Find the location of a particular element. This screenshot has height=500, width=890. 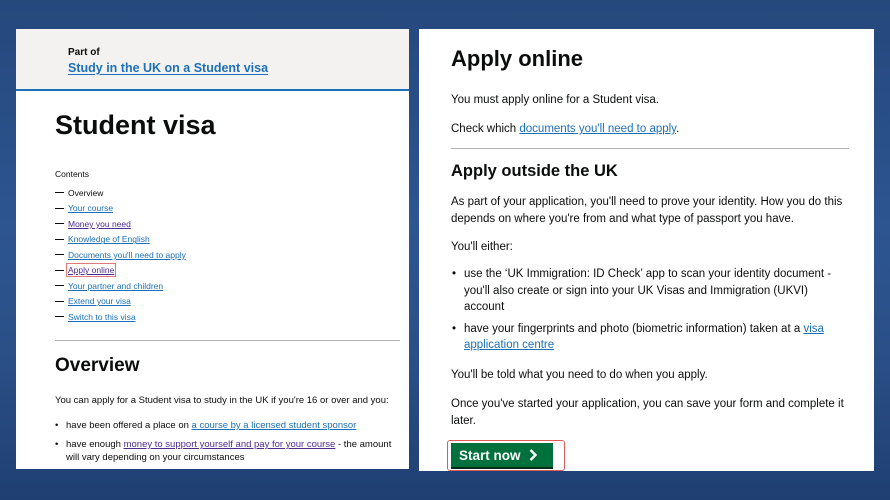

part-of-link: Study in the UK on a Student visa is located at coordinates (168, 68).